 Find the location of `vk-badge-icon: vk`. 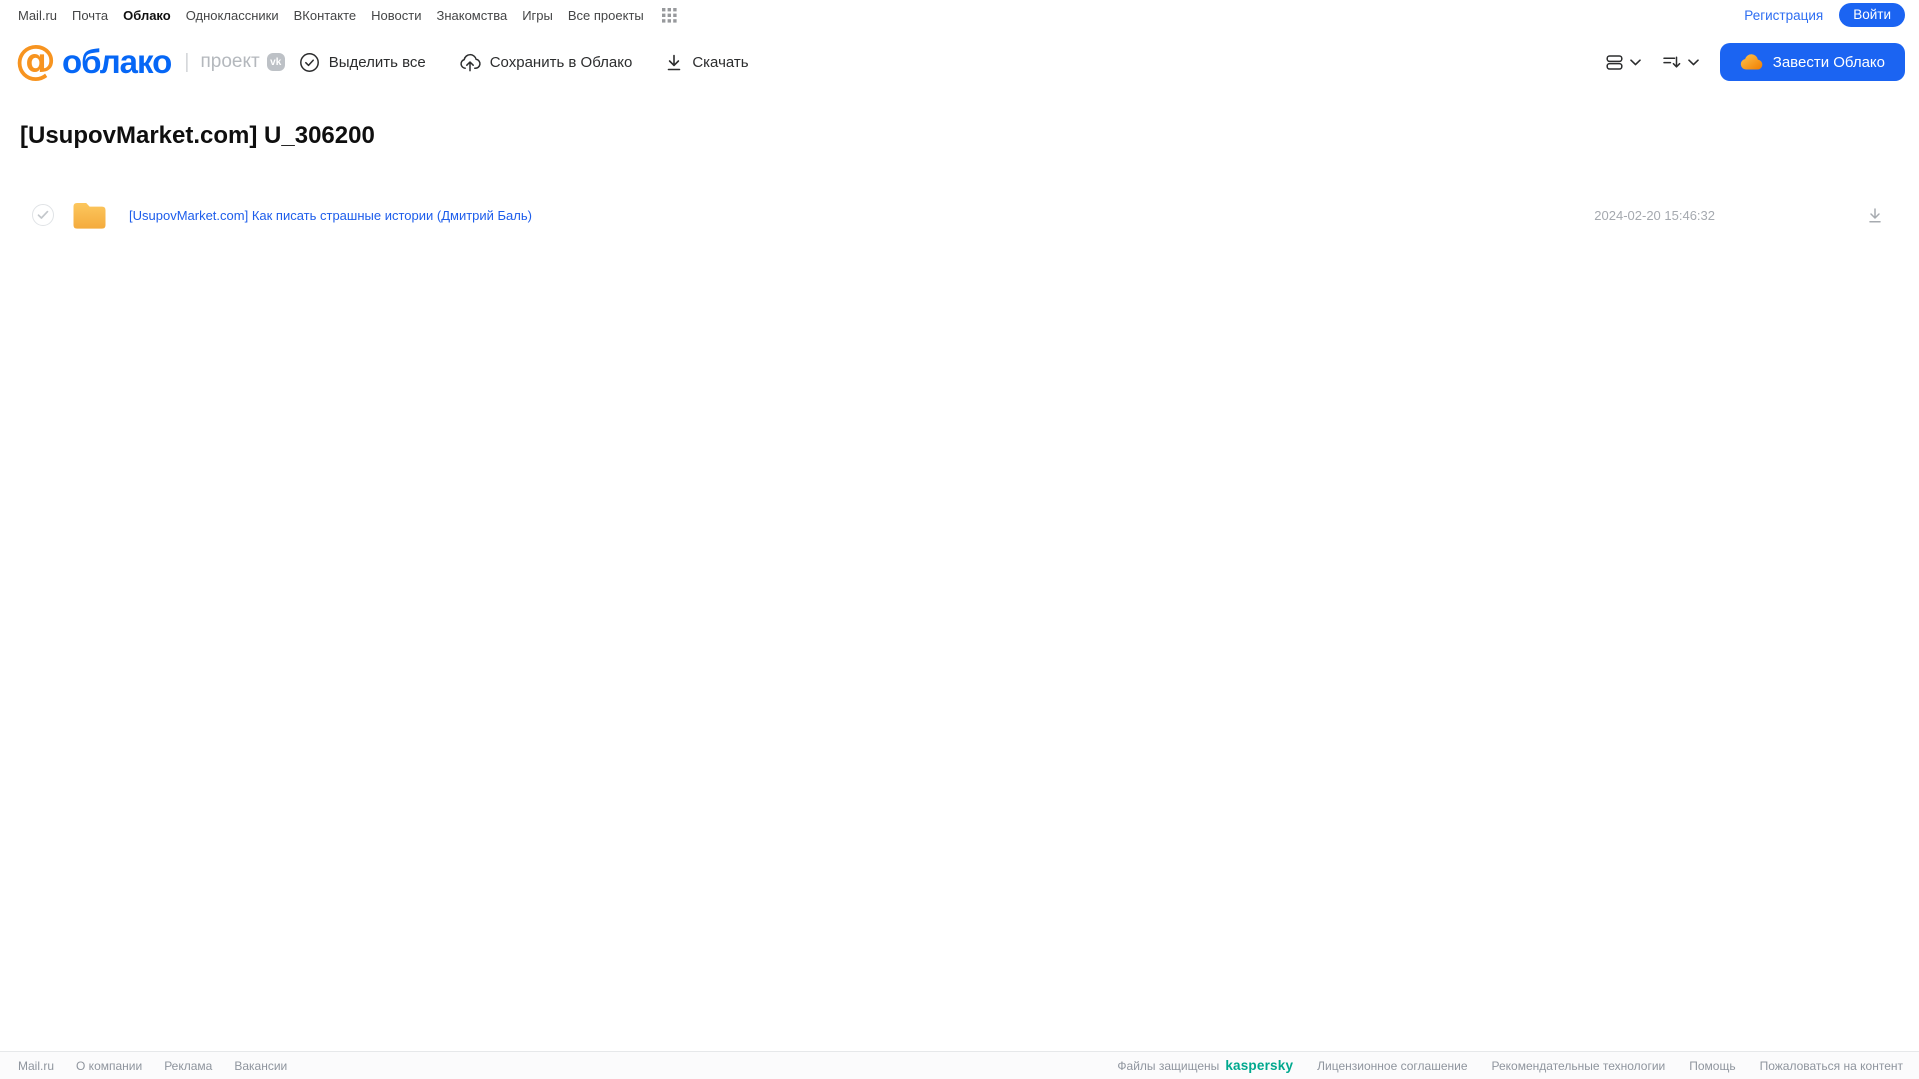

vk-badge-icon: vk is located at coordinates (275, 62).